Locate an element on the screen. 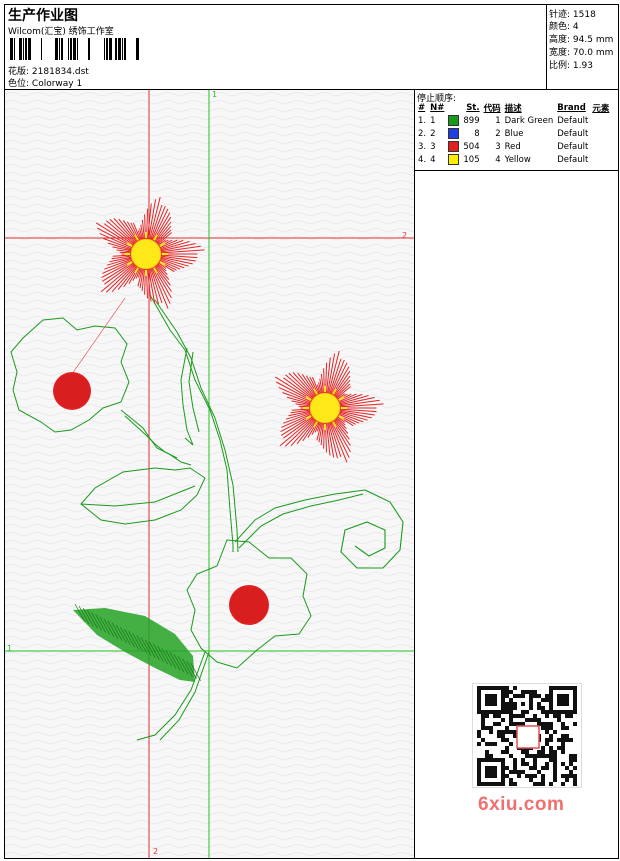 The width and height of the screenshot is (620, 861). table-row: 1. 1 899 1 Dark Green Default is located at coordinates (513, 120).